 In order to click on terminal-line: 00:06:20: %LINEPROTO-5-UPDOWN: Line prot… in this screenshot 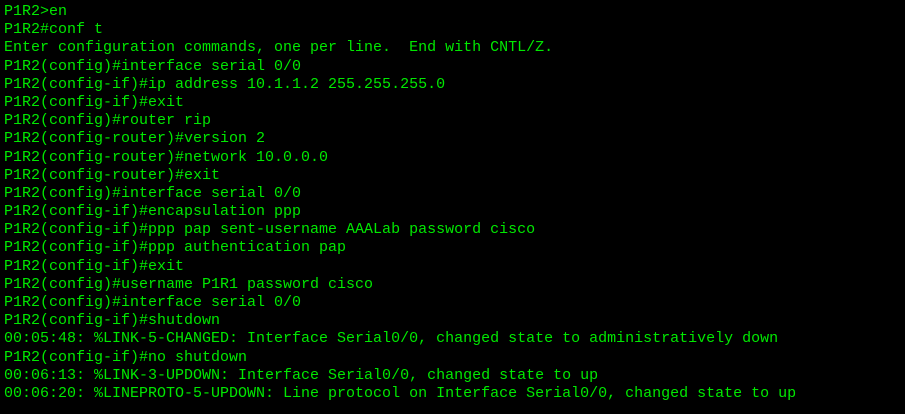, I will do `click(400, 393)`.